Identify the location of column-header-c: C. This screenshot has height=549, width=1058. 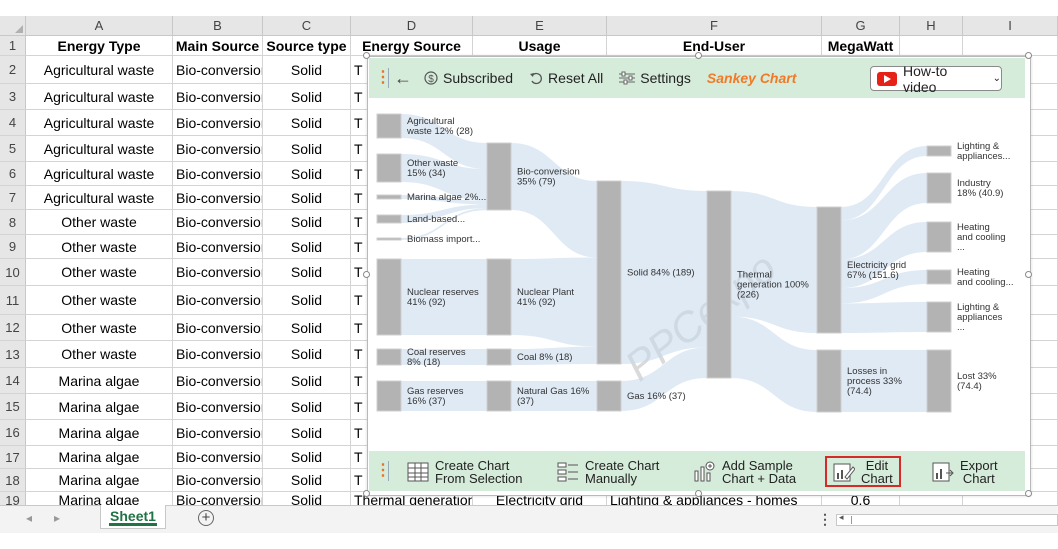
(307, 26).